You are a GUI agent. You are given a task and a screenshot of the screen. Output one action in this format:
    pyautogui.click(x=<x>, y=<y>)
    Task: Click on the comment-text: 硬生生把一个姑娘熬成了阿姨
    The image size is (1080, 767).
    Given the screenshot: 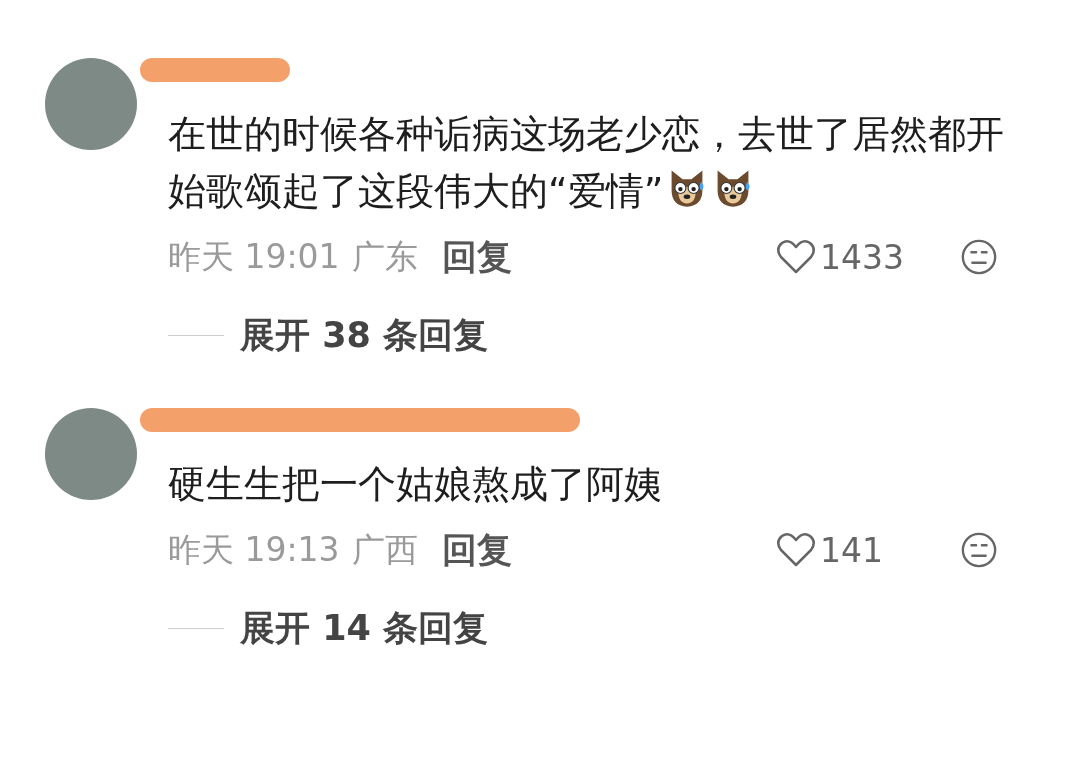 What is the action you would take?
    pyautogui.click(x=415, y=484)
    